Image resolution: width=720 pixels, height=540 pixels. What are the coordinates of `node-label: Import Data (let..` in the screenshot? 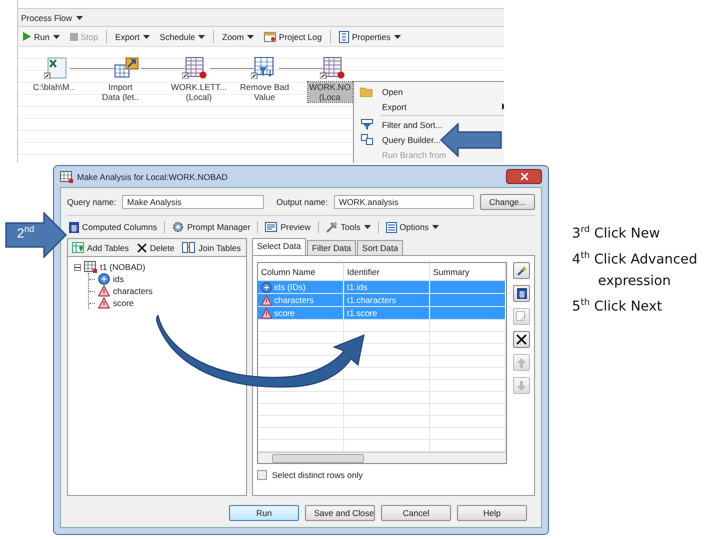 It's located at (120, 92).